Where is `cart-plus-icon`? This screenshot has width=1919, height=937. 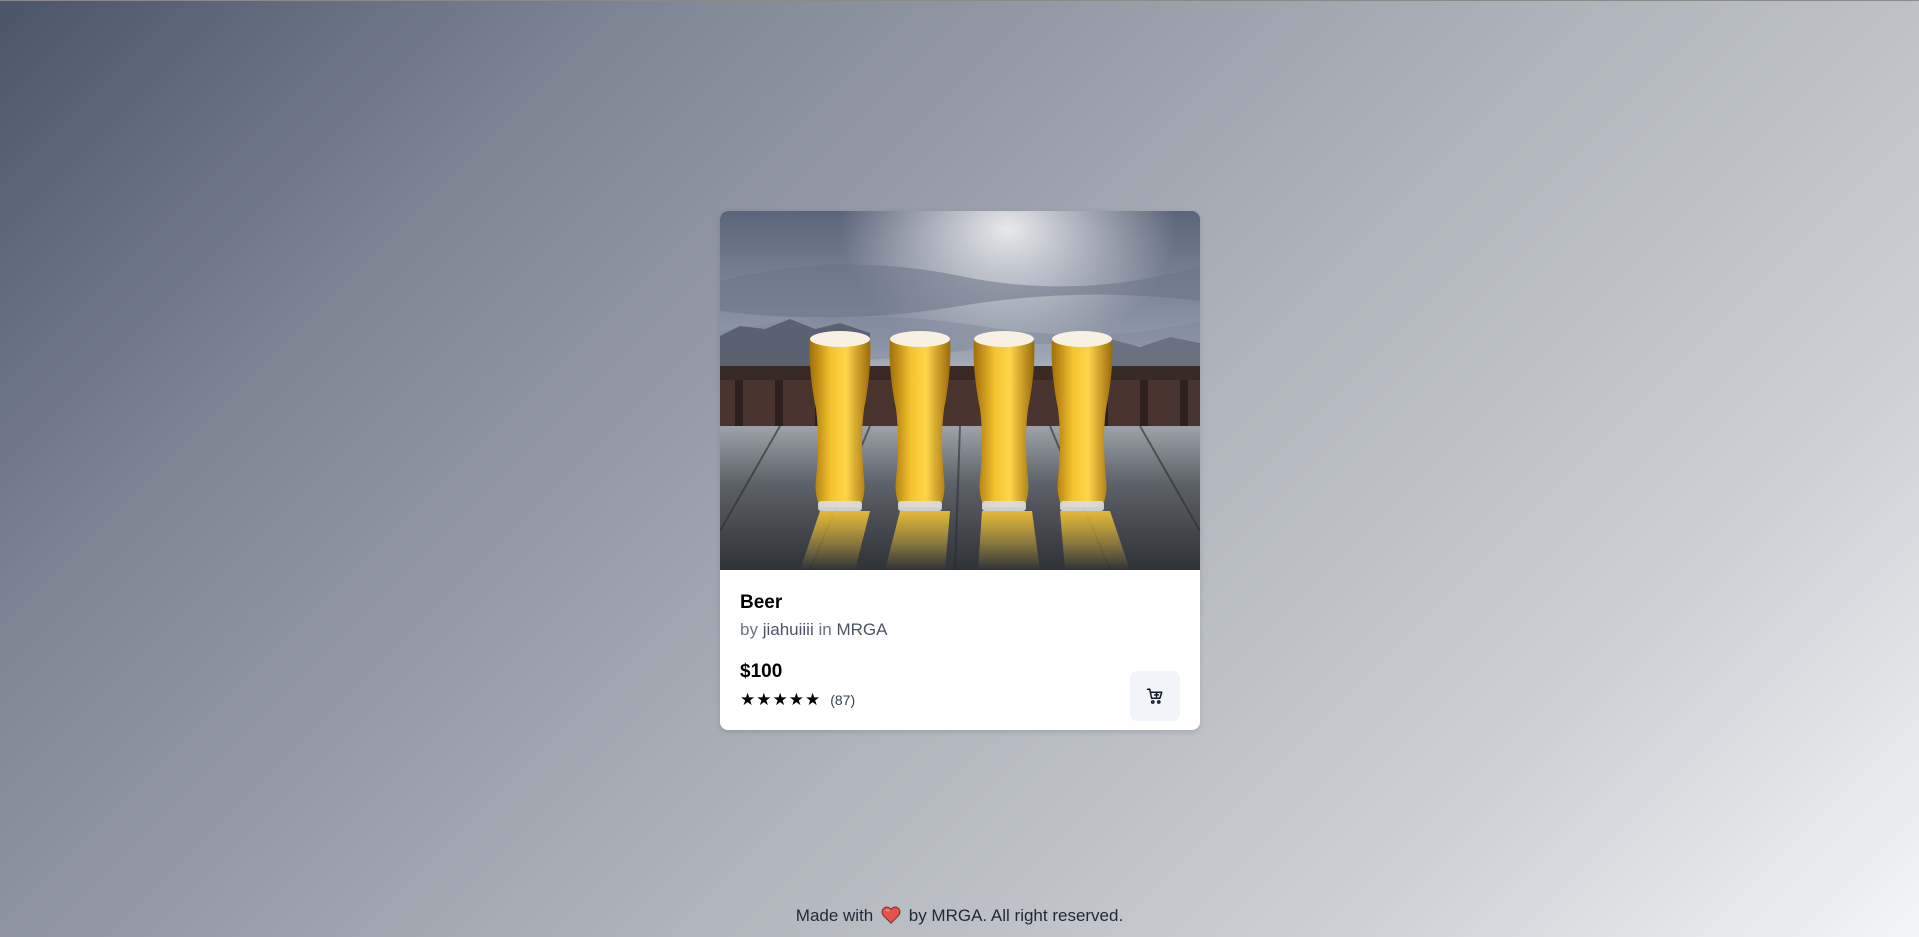
cart-plus-icon is located at coordinates (1154, 696).